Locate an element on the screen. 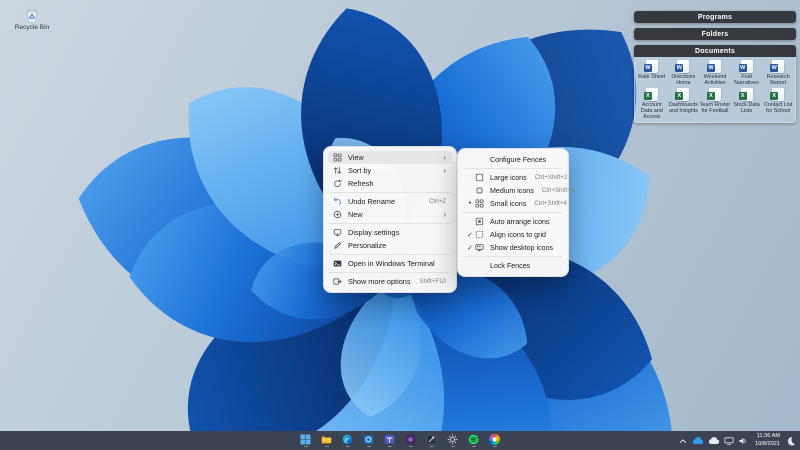 The width and height of the screenshot is (800, 450). submenu-item-medium-icons: Medium icons Ctrl+Shift+3 is located at coordinates (518, 190).